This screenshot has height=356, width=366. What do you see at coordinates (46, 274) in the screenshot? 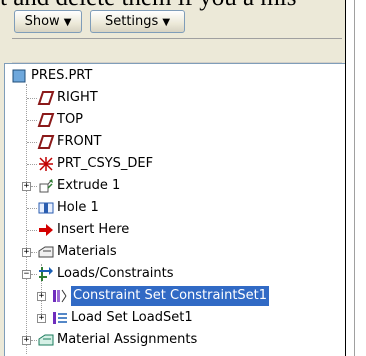
I see `loads-constraints-icon` at bounding box center [46, 274].